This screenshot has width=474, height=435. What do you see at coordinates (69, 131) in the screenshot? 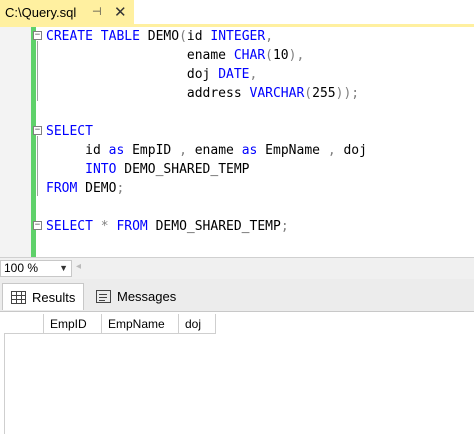
I see `code-line: SELECT` at bounding box center [69, 131].